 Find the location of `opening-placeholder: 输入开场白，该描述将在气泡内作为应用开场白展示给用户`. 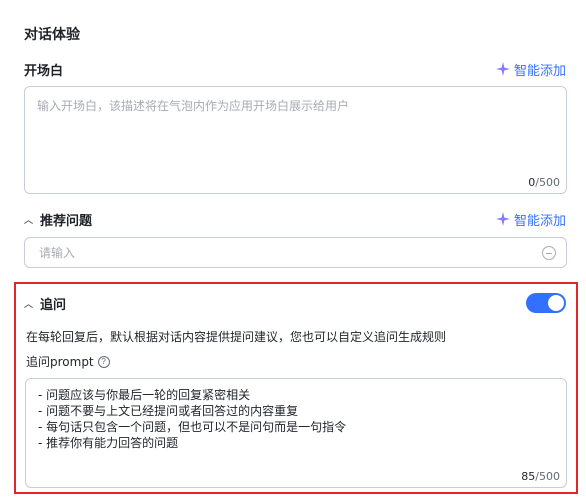

opening-placeholder: 输入开场白，该描述将在气泡内作为应用开场白展示给用户 is located at coordinates (193, 106).